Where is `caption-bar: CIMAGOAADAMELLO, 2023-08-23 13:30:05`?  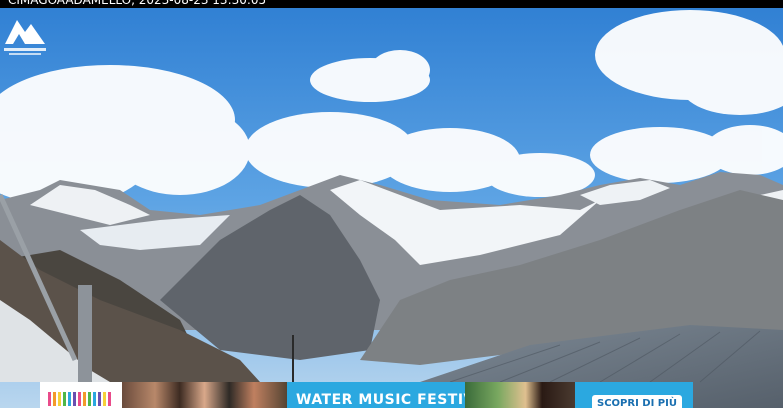 caption-bar: CIMAGOAADAMELLO, 2023-08-23 13:30:05 is located at coordinates (391, 4).